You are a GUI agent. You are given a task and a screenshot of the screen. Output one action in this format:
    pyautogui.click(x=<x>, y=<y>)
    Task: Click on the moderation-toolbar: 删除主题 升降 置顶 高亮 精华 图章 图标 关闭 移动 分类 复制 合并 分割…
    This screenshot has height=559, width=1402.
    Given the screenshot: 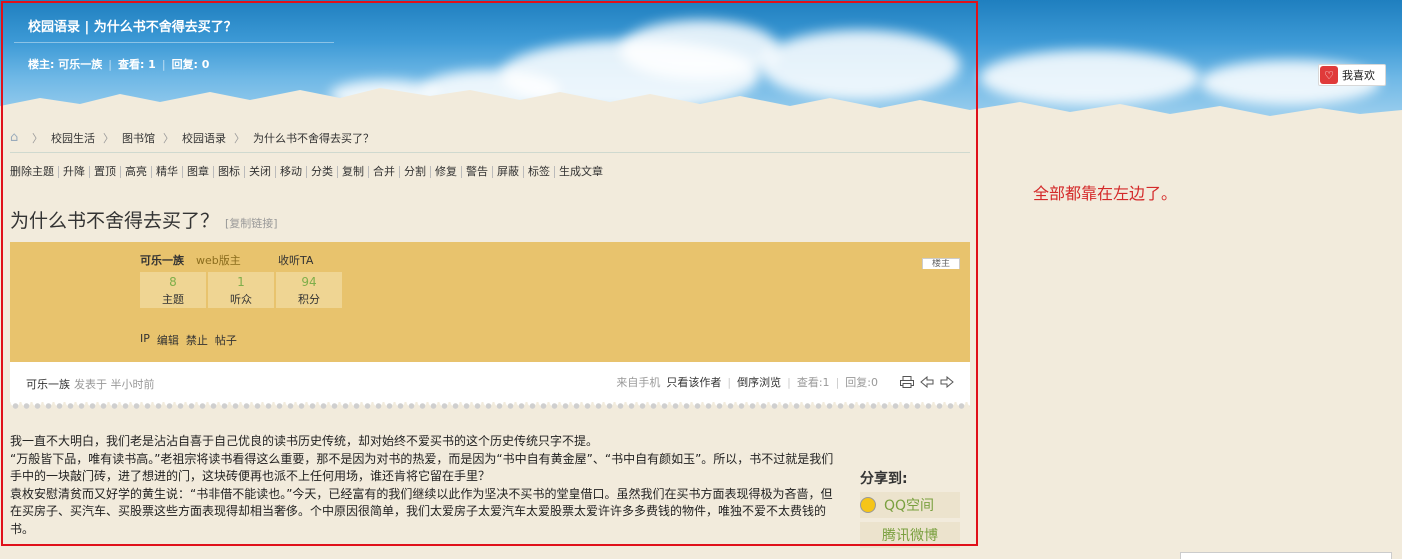 What is the action you would take?
    pyautogui.click(x=308, y=172)
    